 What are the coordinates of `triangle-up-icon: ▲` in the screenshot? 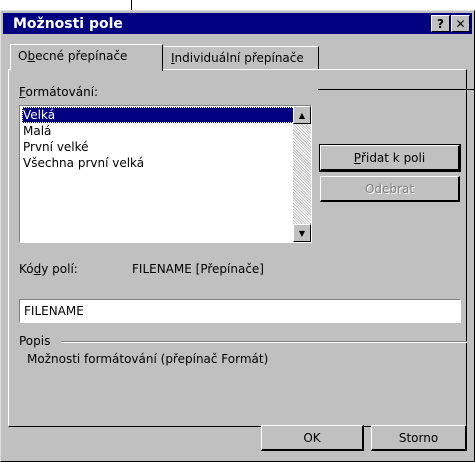 It's located at (302, 115).